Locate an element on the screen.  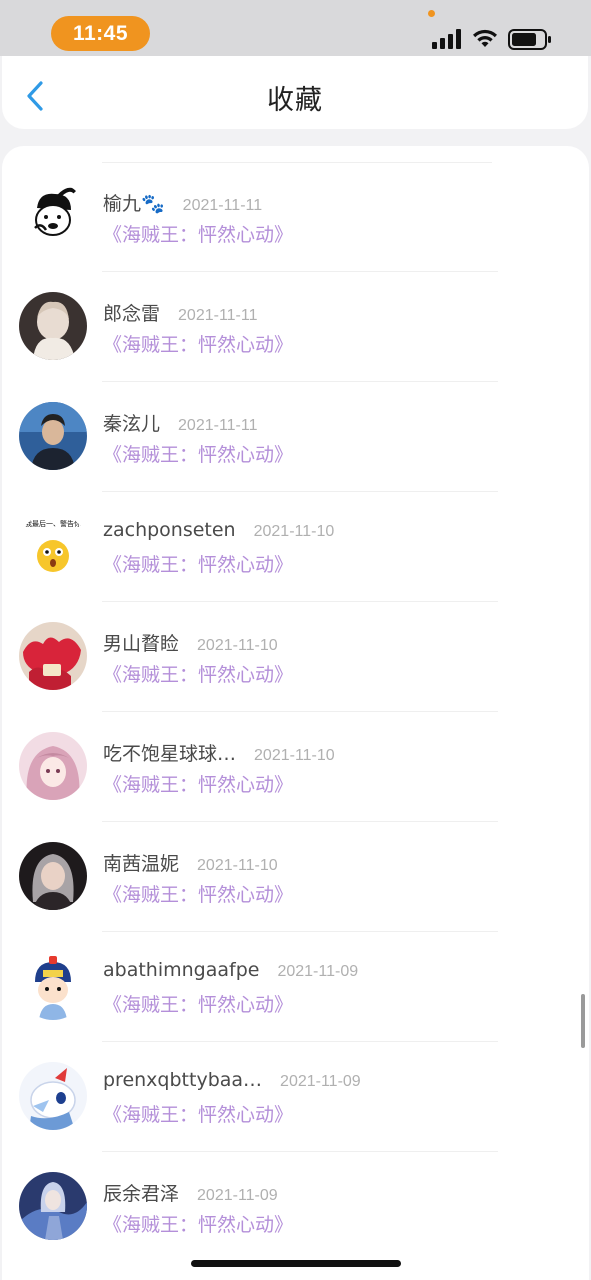
user-name: abathimngaafpe is located at coordinates (181, 970).